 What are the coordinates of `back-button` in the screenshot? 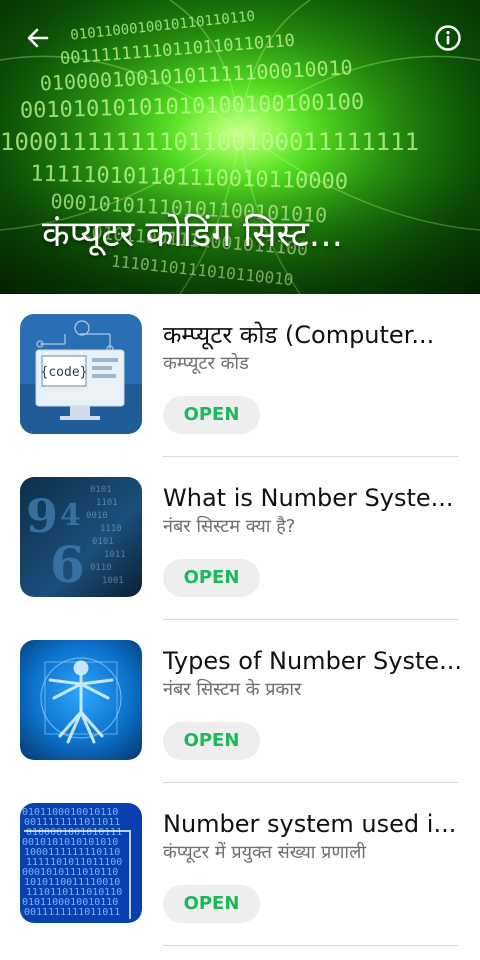 It's located at (38, 38).